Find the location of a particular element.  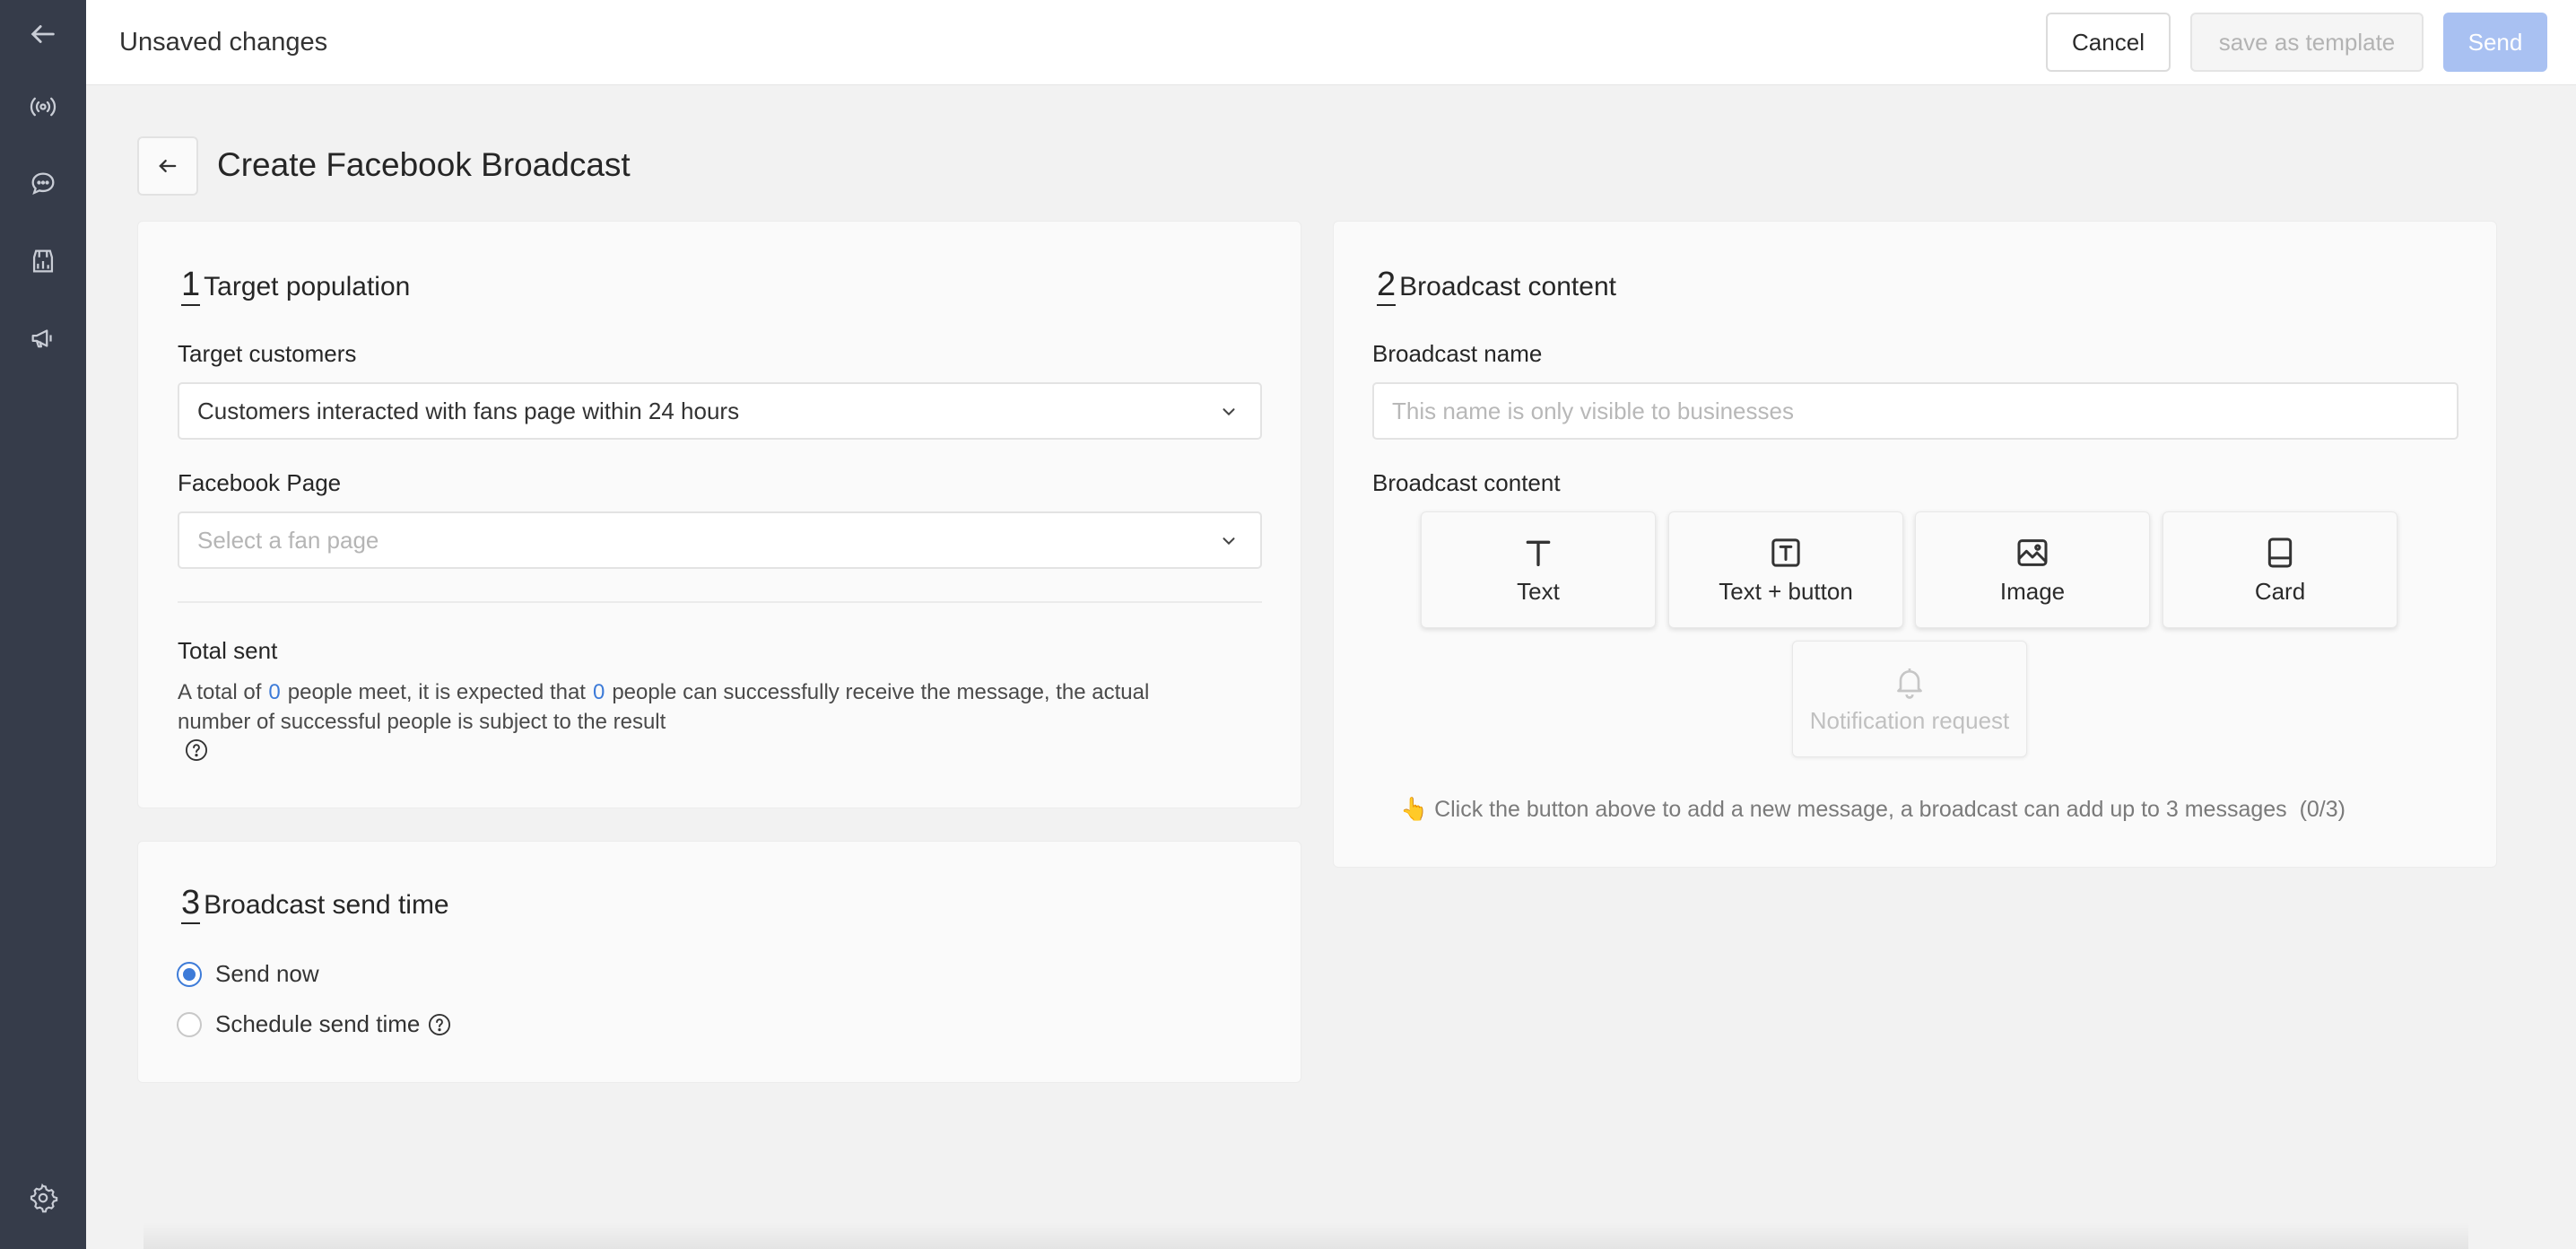

gear-icon is located at coordinates (44, 1198).